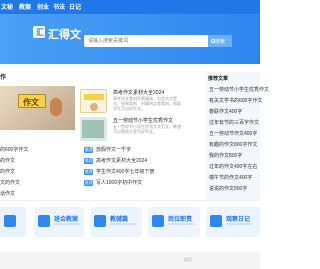  Describe the element at coordinates (233, 166) in the screenshot. I see `sidebar-item: 过年的作文400字左右` at that location.